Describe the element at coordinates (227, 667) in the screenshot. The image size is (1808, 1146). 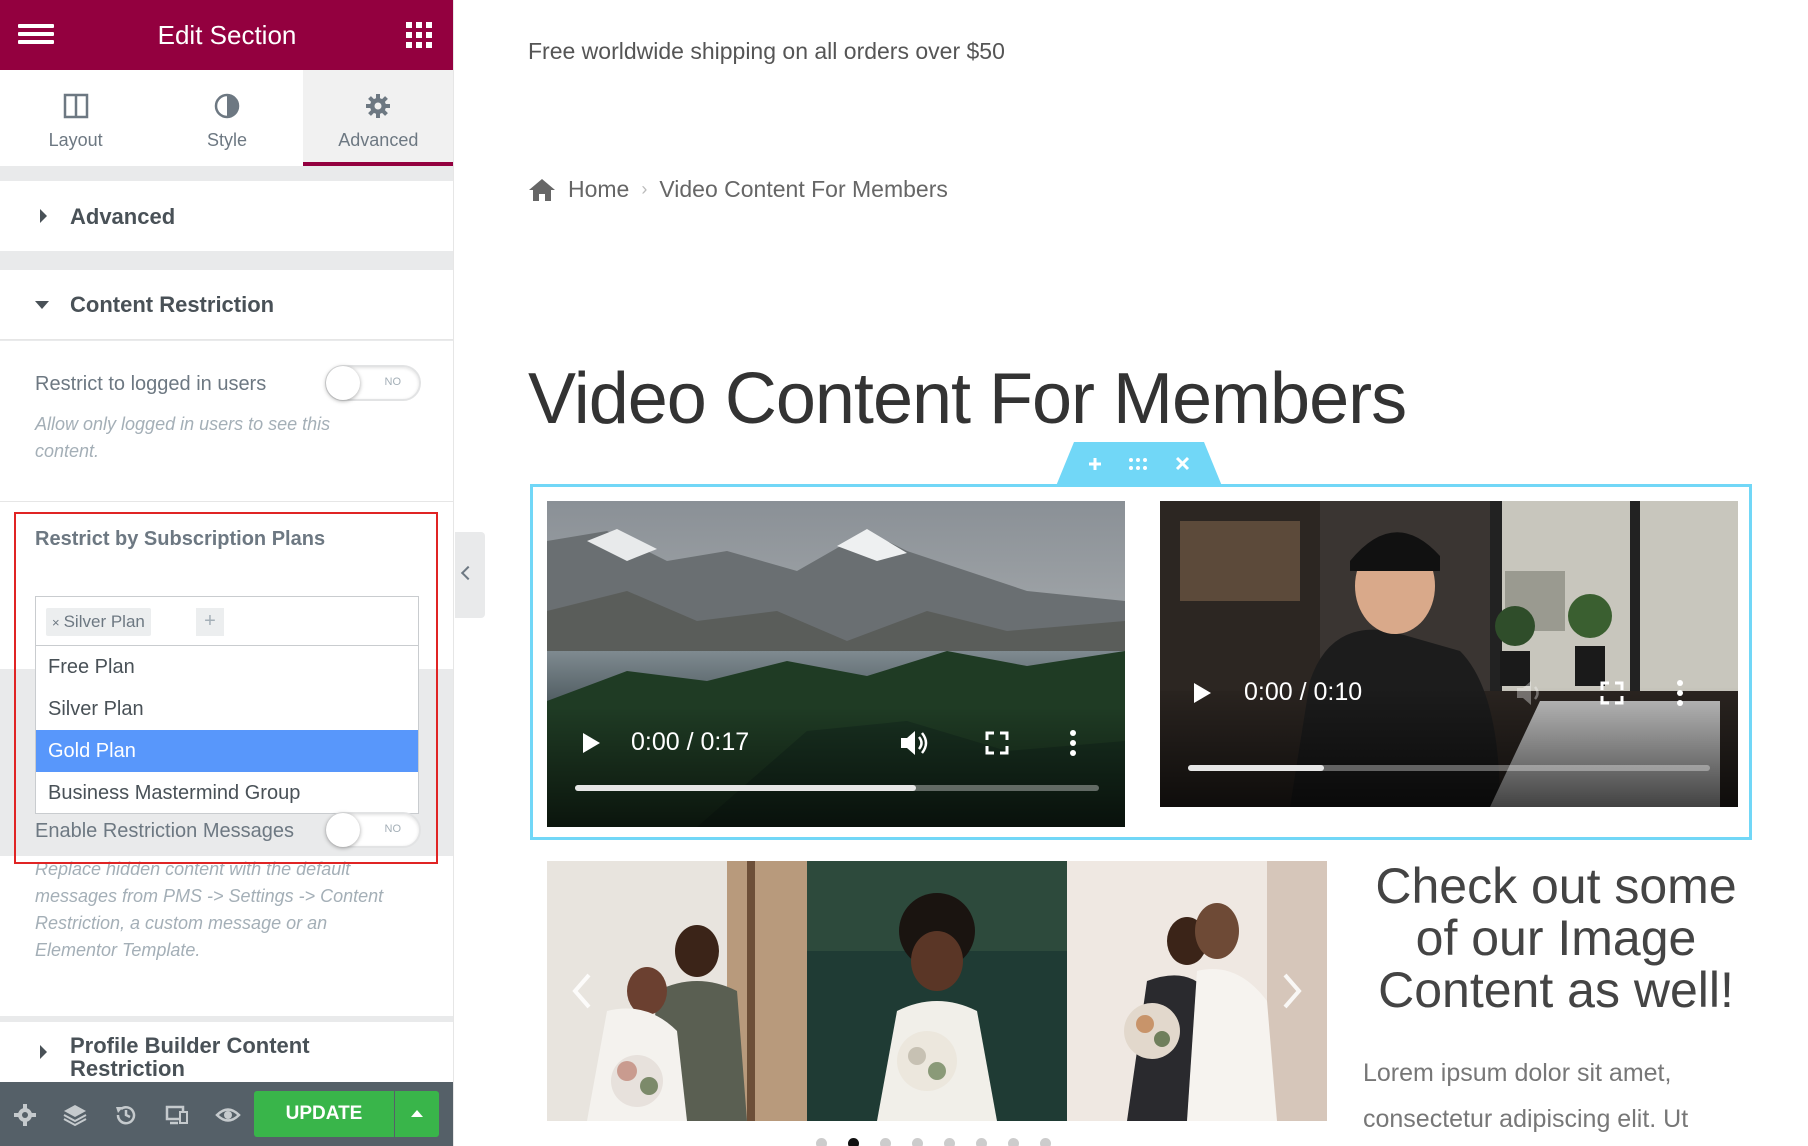
I see `plan-option-free: Free Plan` at that location.